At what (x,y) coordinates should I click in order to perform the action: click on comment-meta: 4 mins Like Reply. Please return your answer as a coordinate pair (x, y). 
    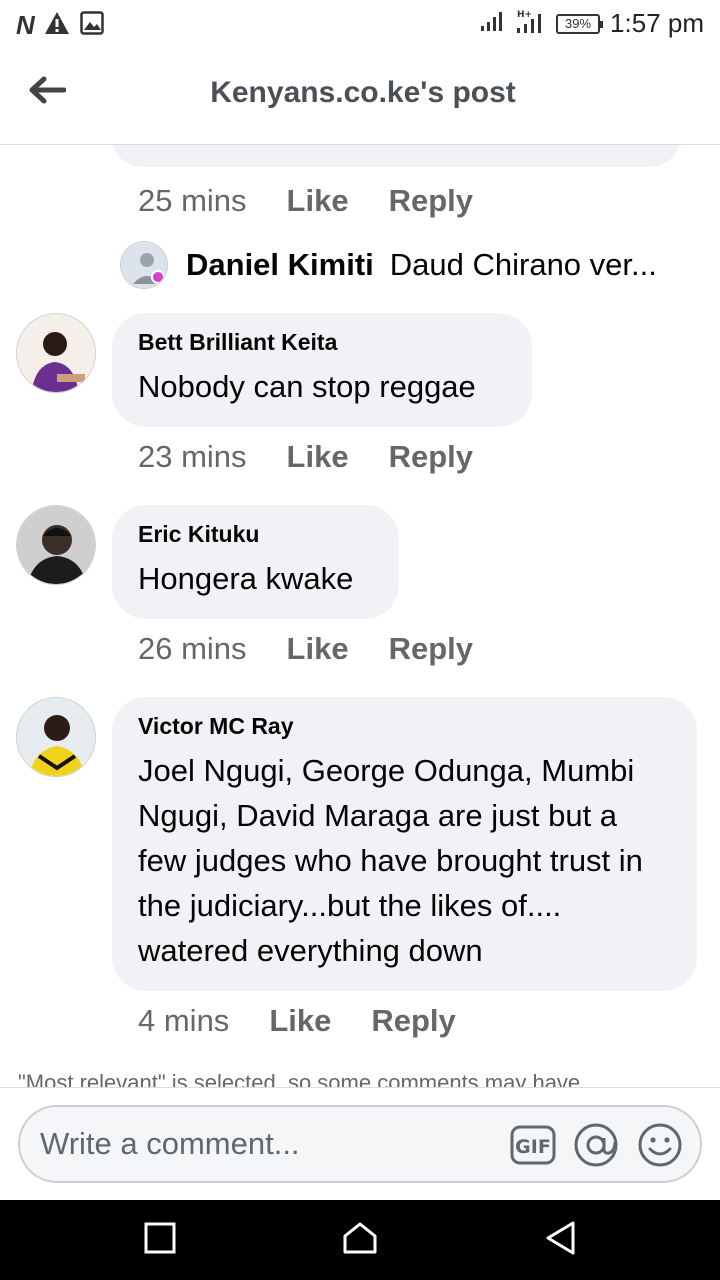
    Looking at the image, I should click on (317, 1021).